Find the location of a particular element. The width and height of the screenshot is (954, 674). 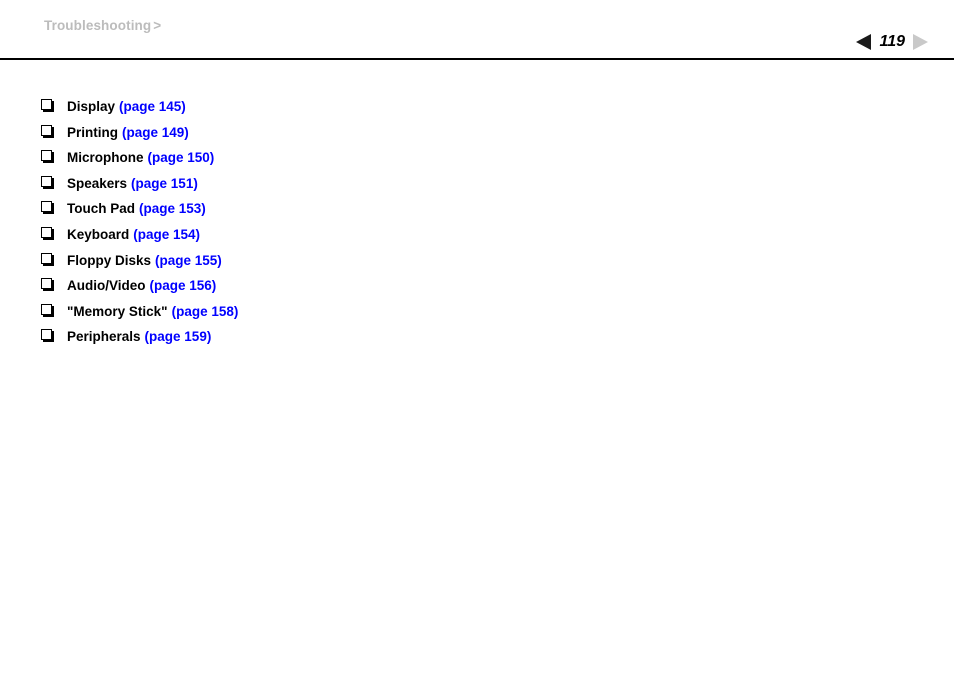

triangle-right-icon is located at coordinates (920, 42).